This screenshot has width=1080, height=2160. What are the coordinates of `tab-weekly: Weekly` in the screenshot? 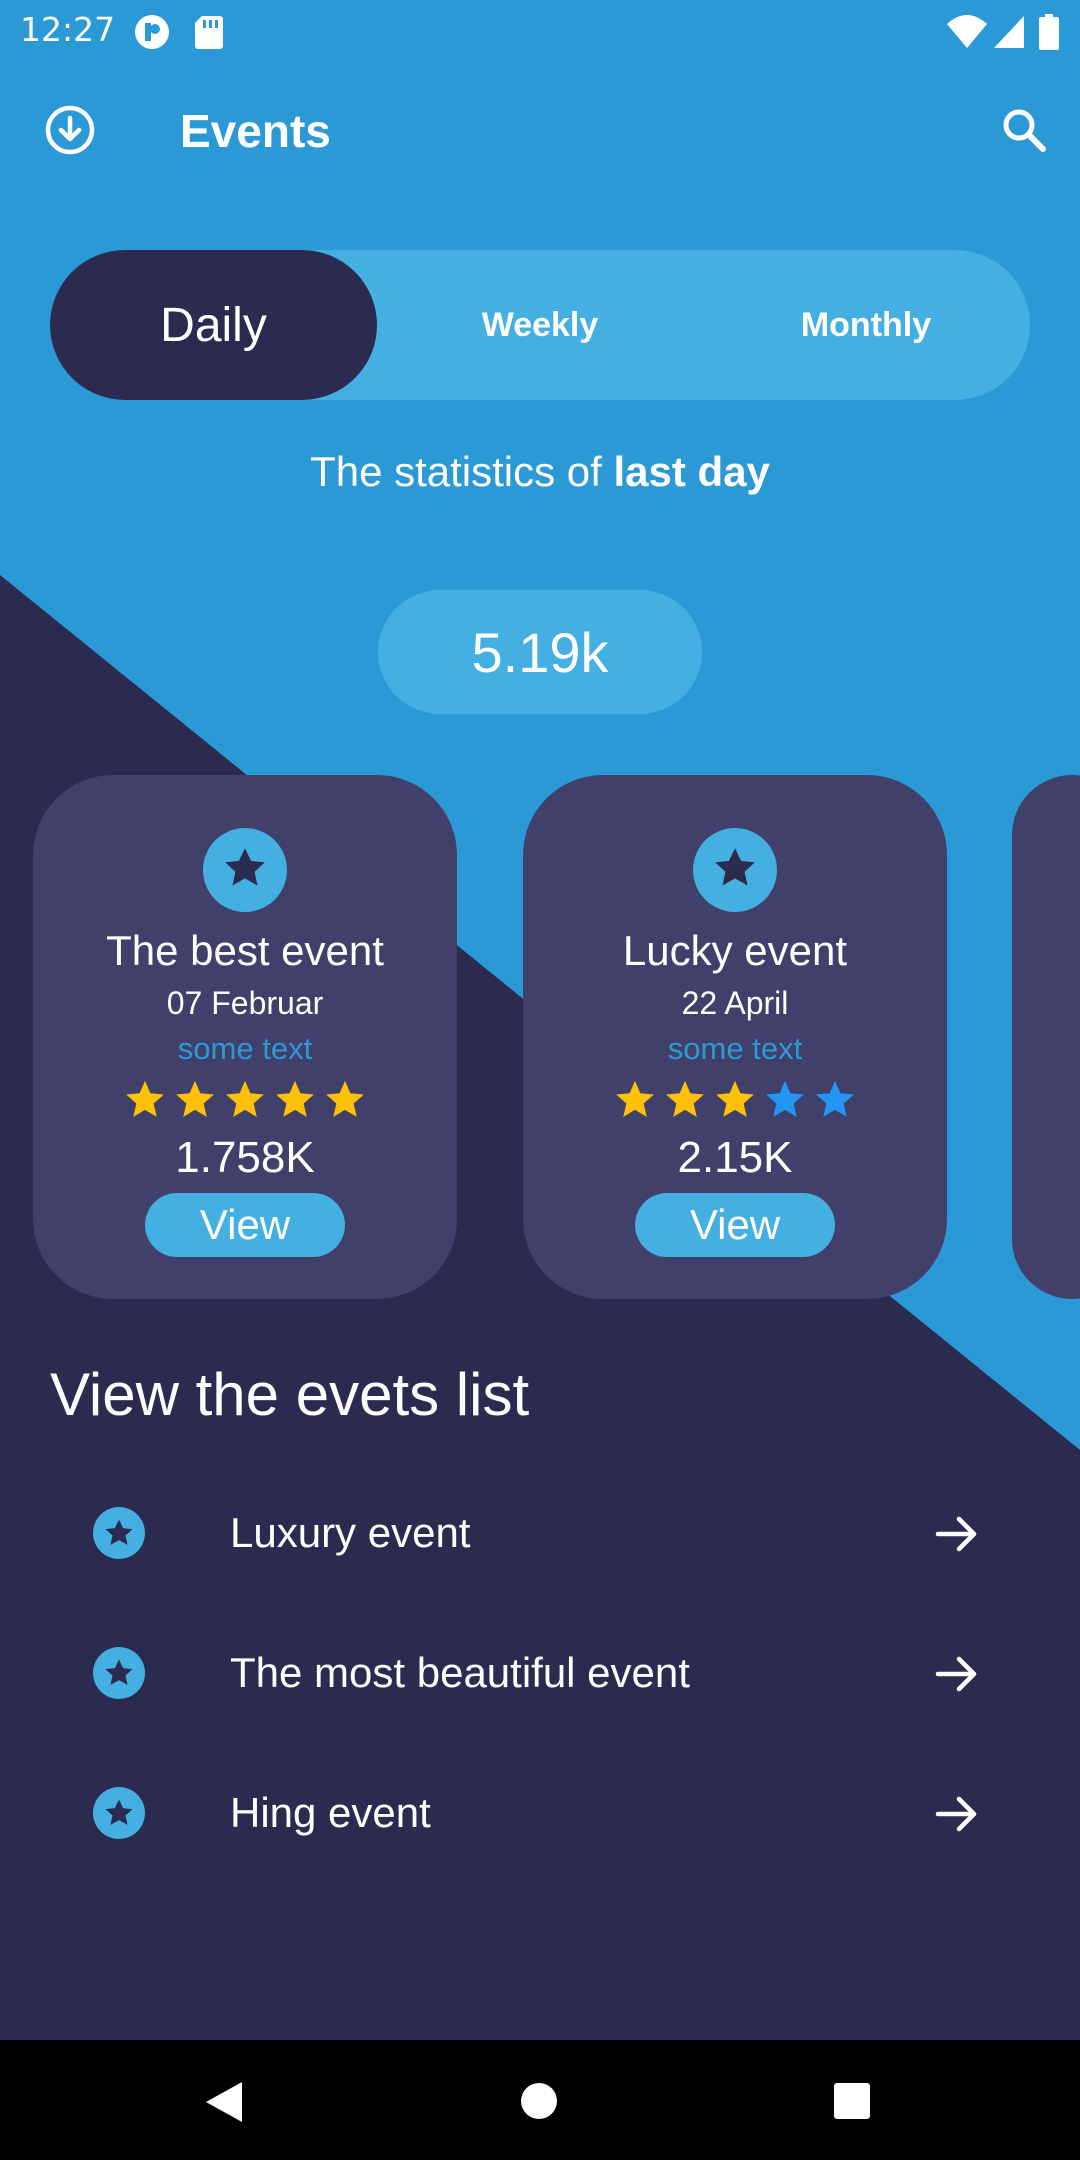 It's located at (540, 325).